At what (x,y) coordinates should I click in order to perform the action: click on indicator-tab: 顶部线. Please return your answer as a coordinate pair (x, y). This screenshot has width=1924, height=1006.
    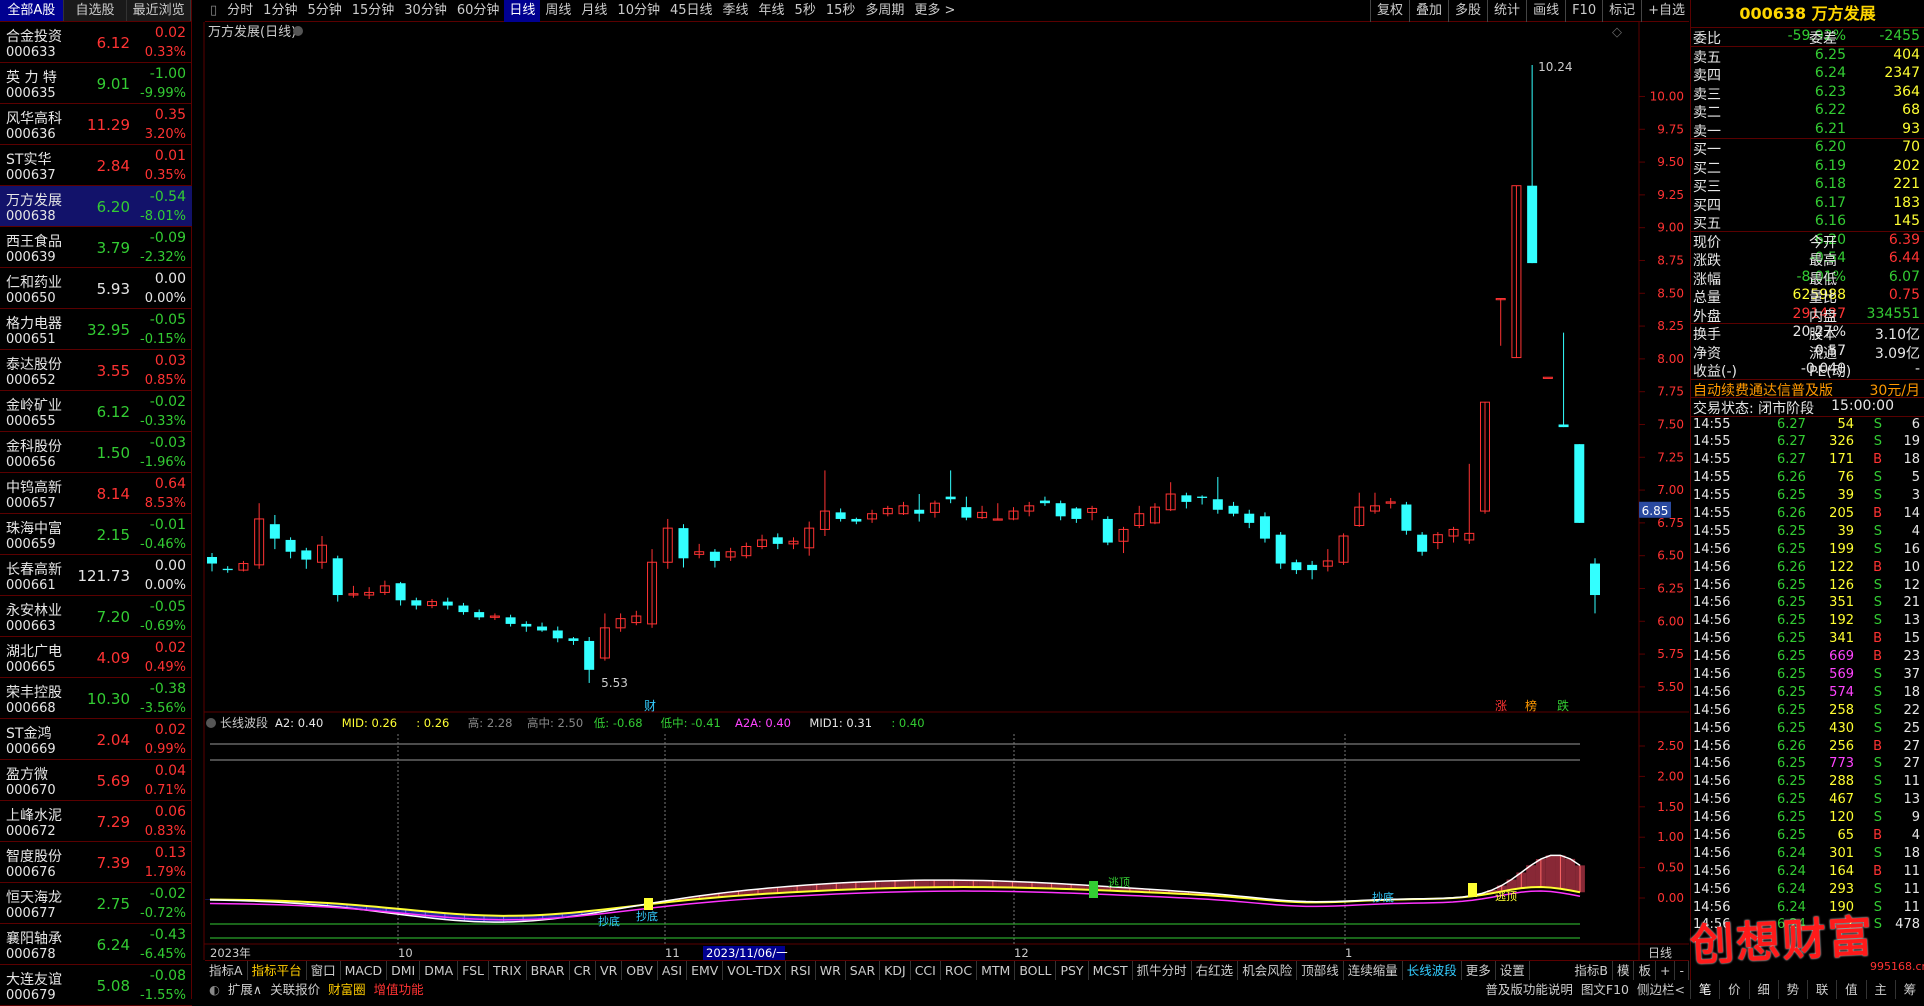
    Looking at the image, I should click on (1320, 970).